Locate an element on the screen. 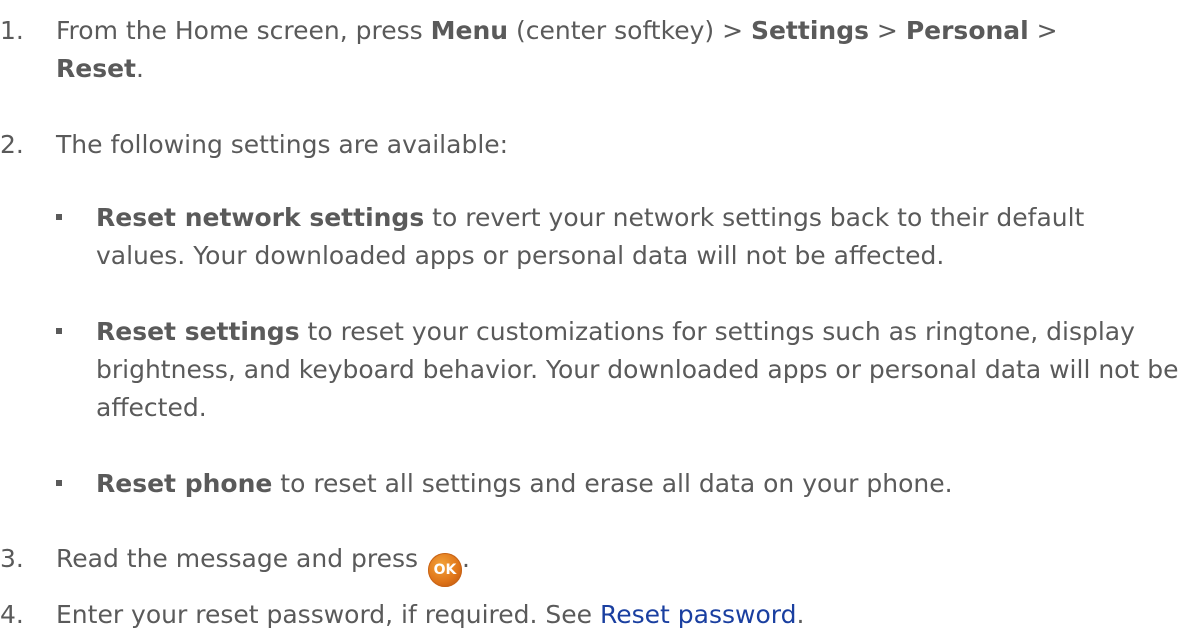 This screenshot has height=640, width=1185. menu-label: Menu is located at coordinates (469, 30).